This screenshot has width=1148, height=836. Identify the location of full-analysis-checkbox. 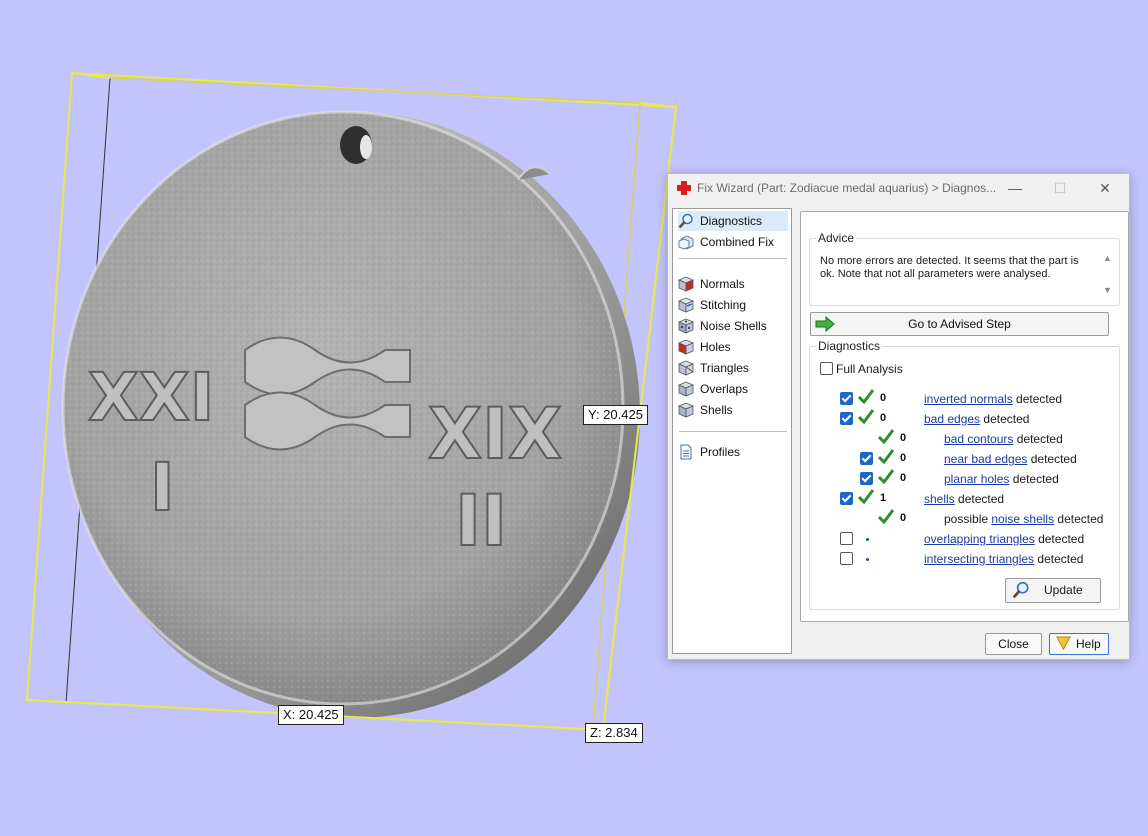
(826, 368).